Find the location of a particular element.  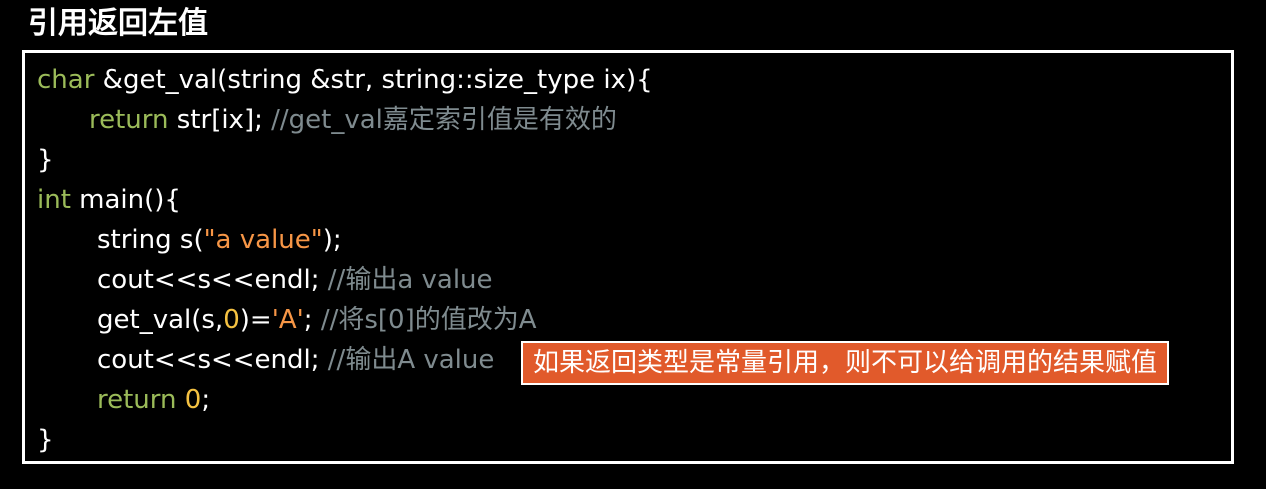

code-text: str[ix]; is located at coordinates (220, 120).